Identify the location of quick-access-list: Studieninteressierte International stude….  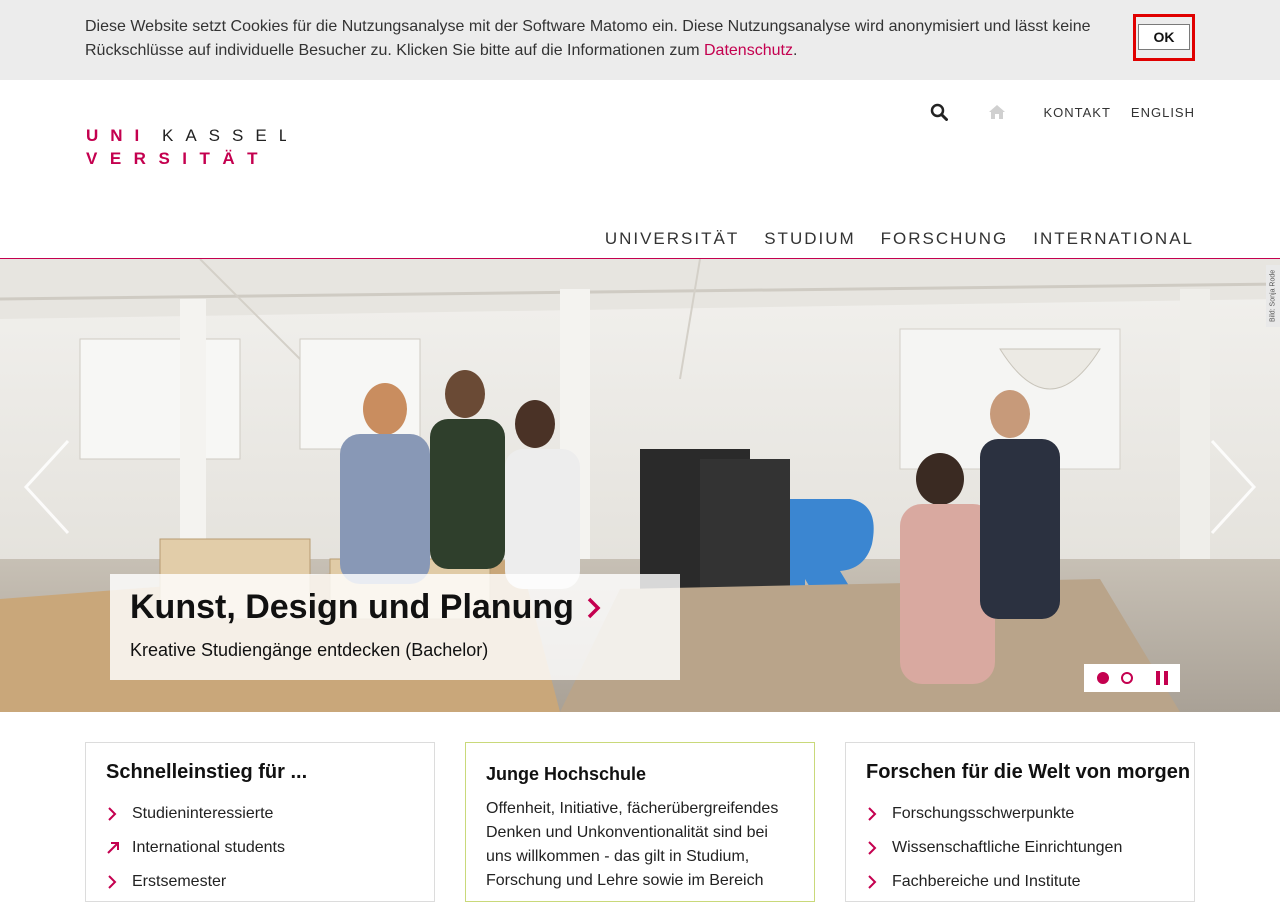
(195, 848).